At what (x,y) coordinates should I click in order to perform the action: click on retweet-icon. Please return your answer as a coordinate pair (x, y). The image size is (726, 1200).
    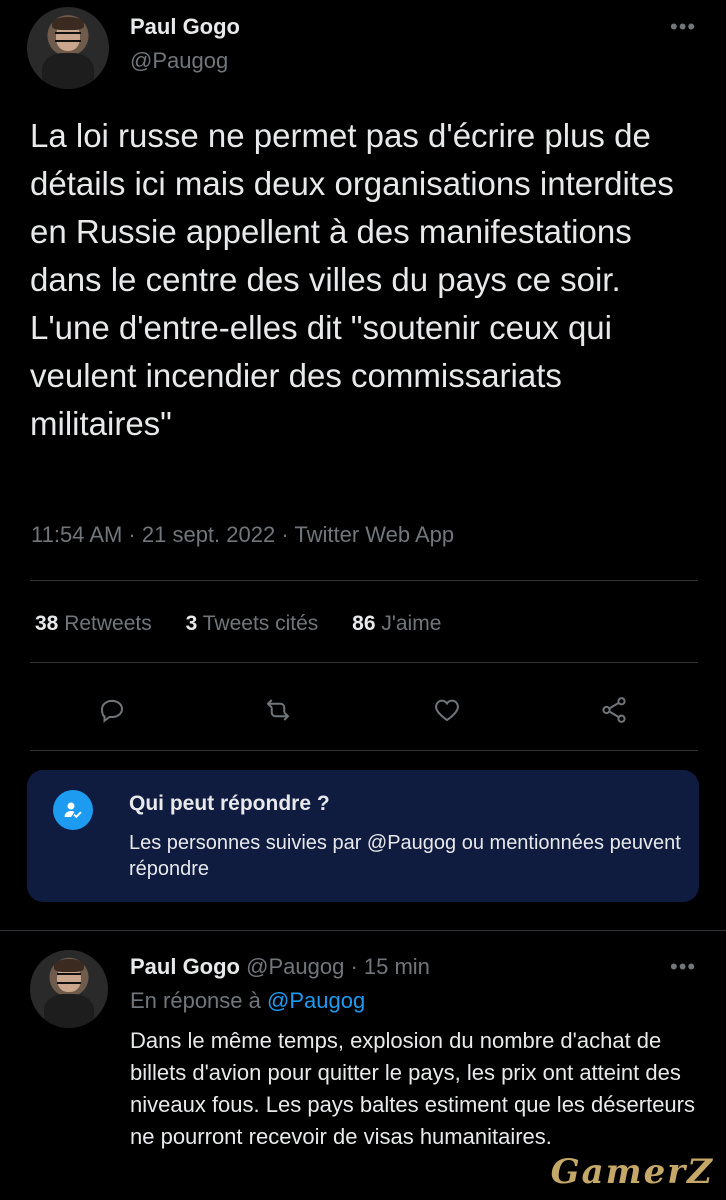
    Looking at the image, I should click on (278, 710).